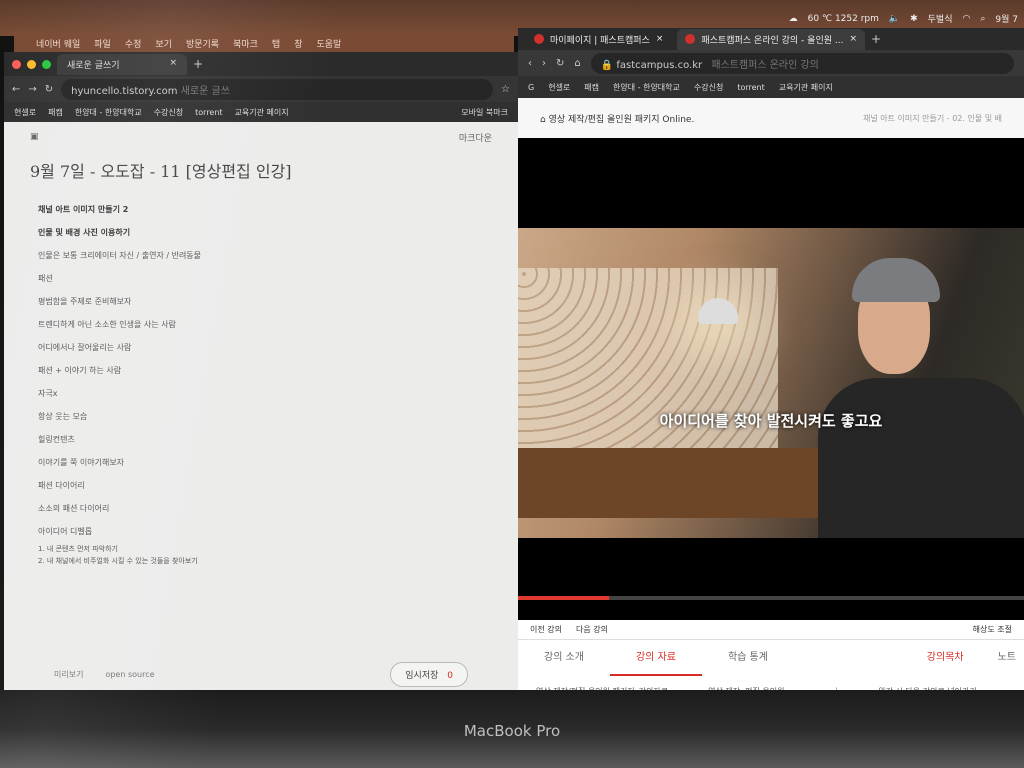  What do you see at coordinates (914, 19) in the screenshot?
I see `bluetooth-icon: ✱` at bounding box center [914, 19].